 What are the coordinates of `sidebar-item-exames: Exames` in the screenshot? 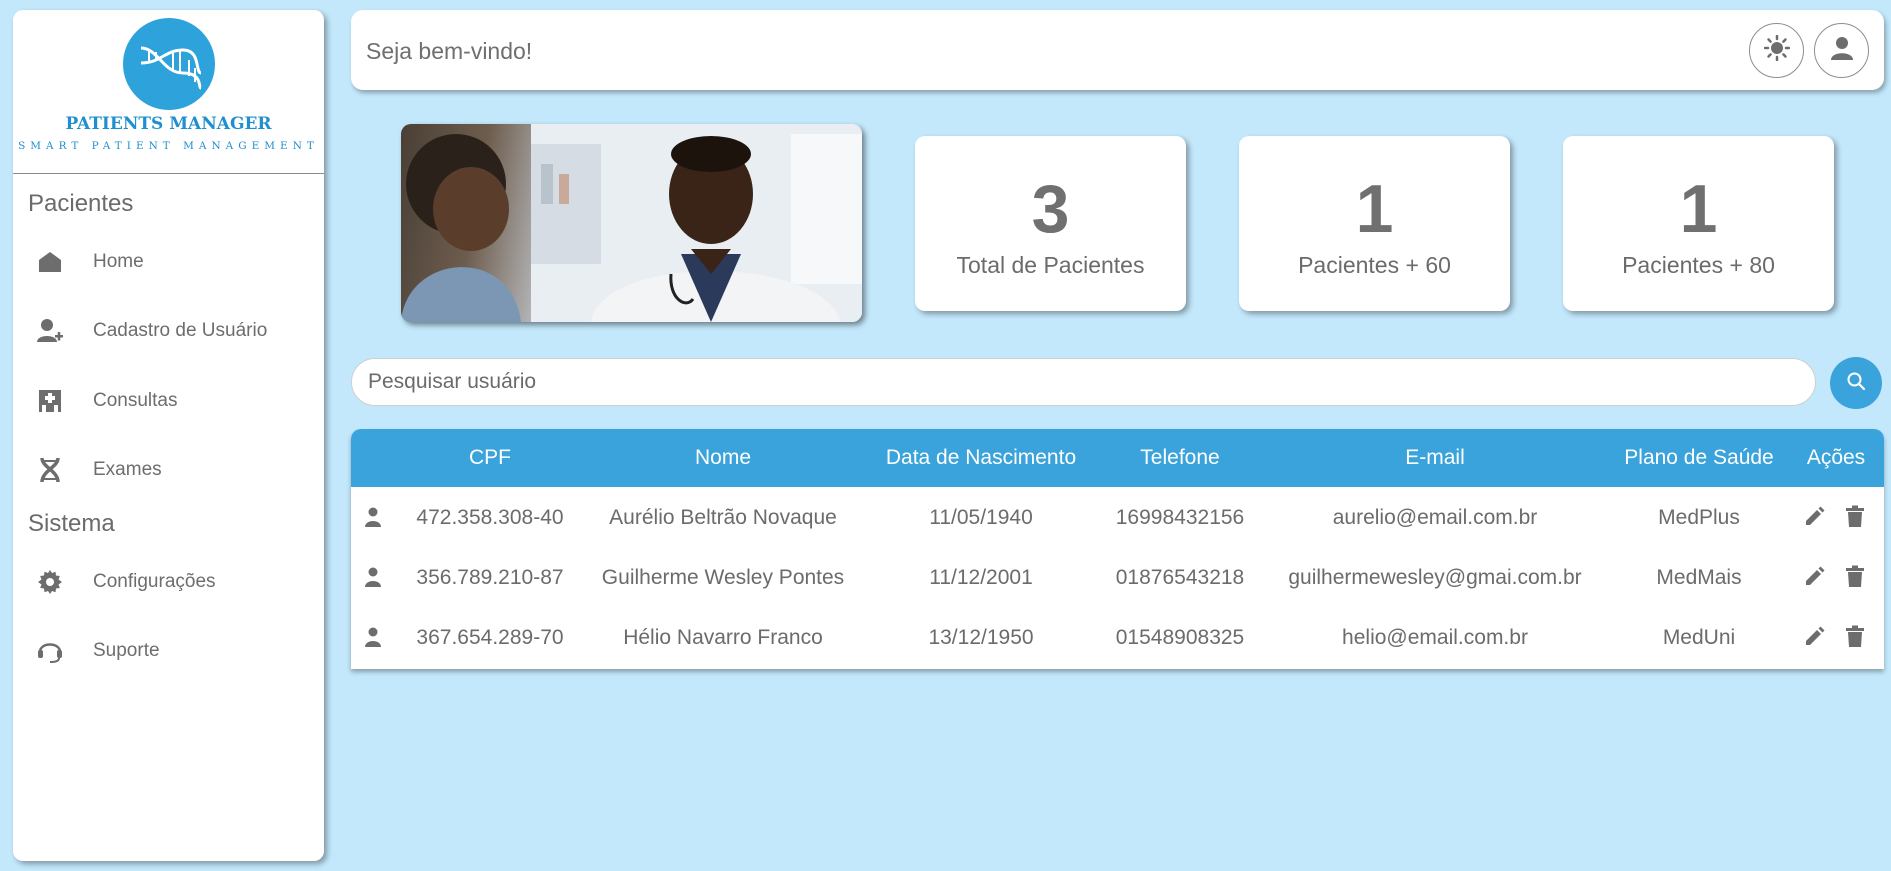 It's located at (99, 470).